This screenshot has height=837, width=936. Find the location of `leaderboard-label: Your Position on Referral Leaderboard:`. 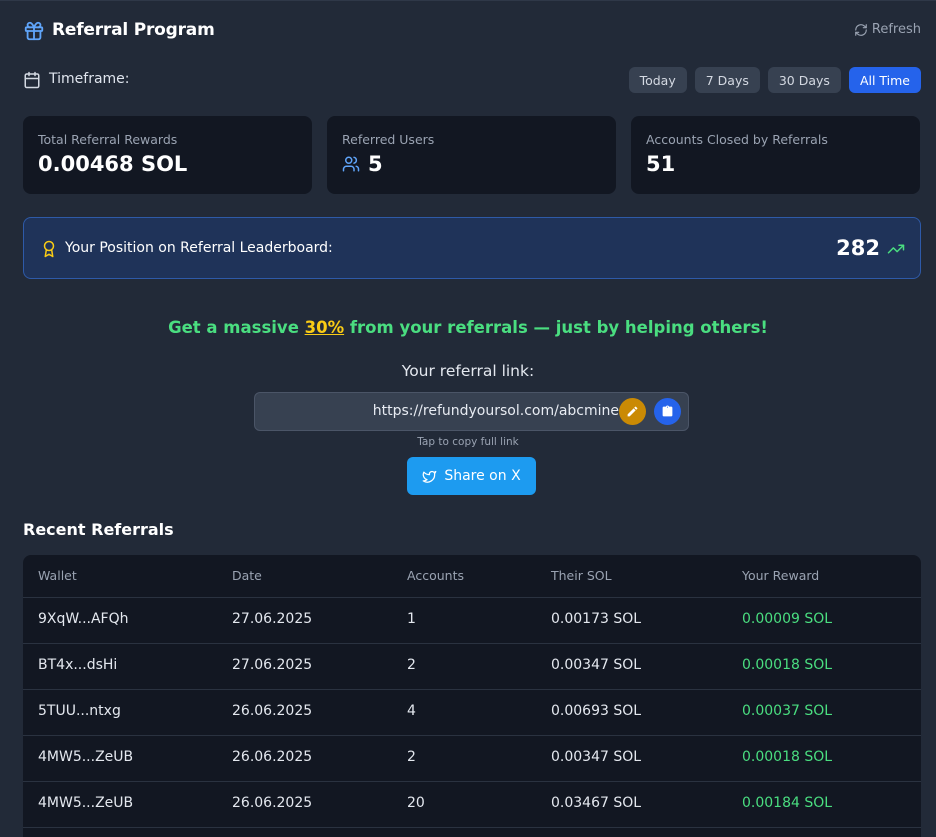

leaderboard-label: Your Position on Referral Leaderboard: is located at coordinates (199, 248).